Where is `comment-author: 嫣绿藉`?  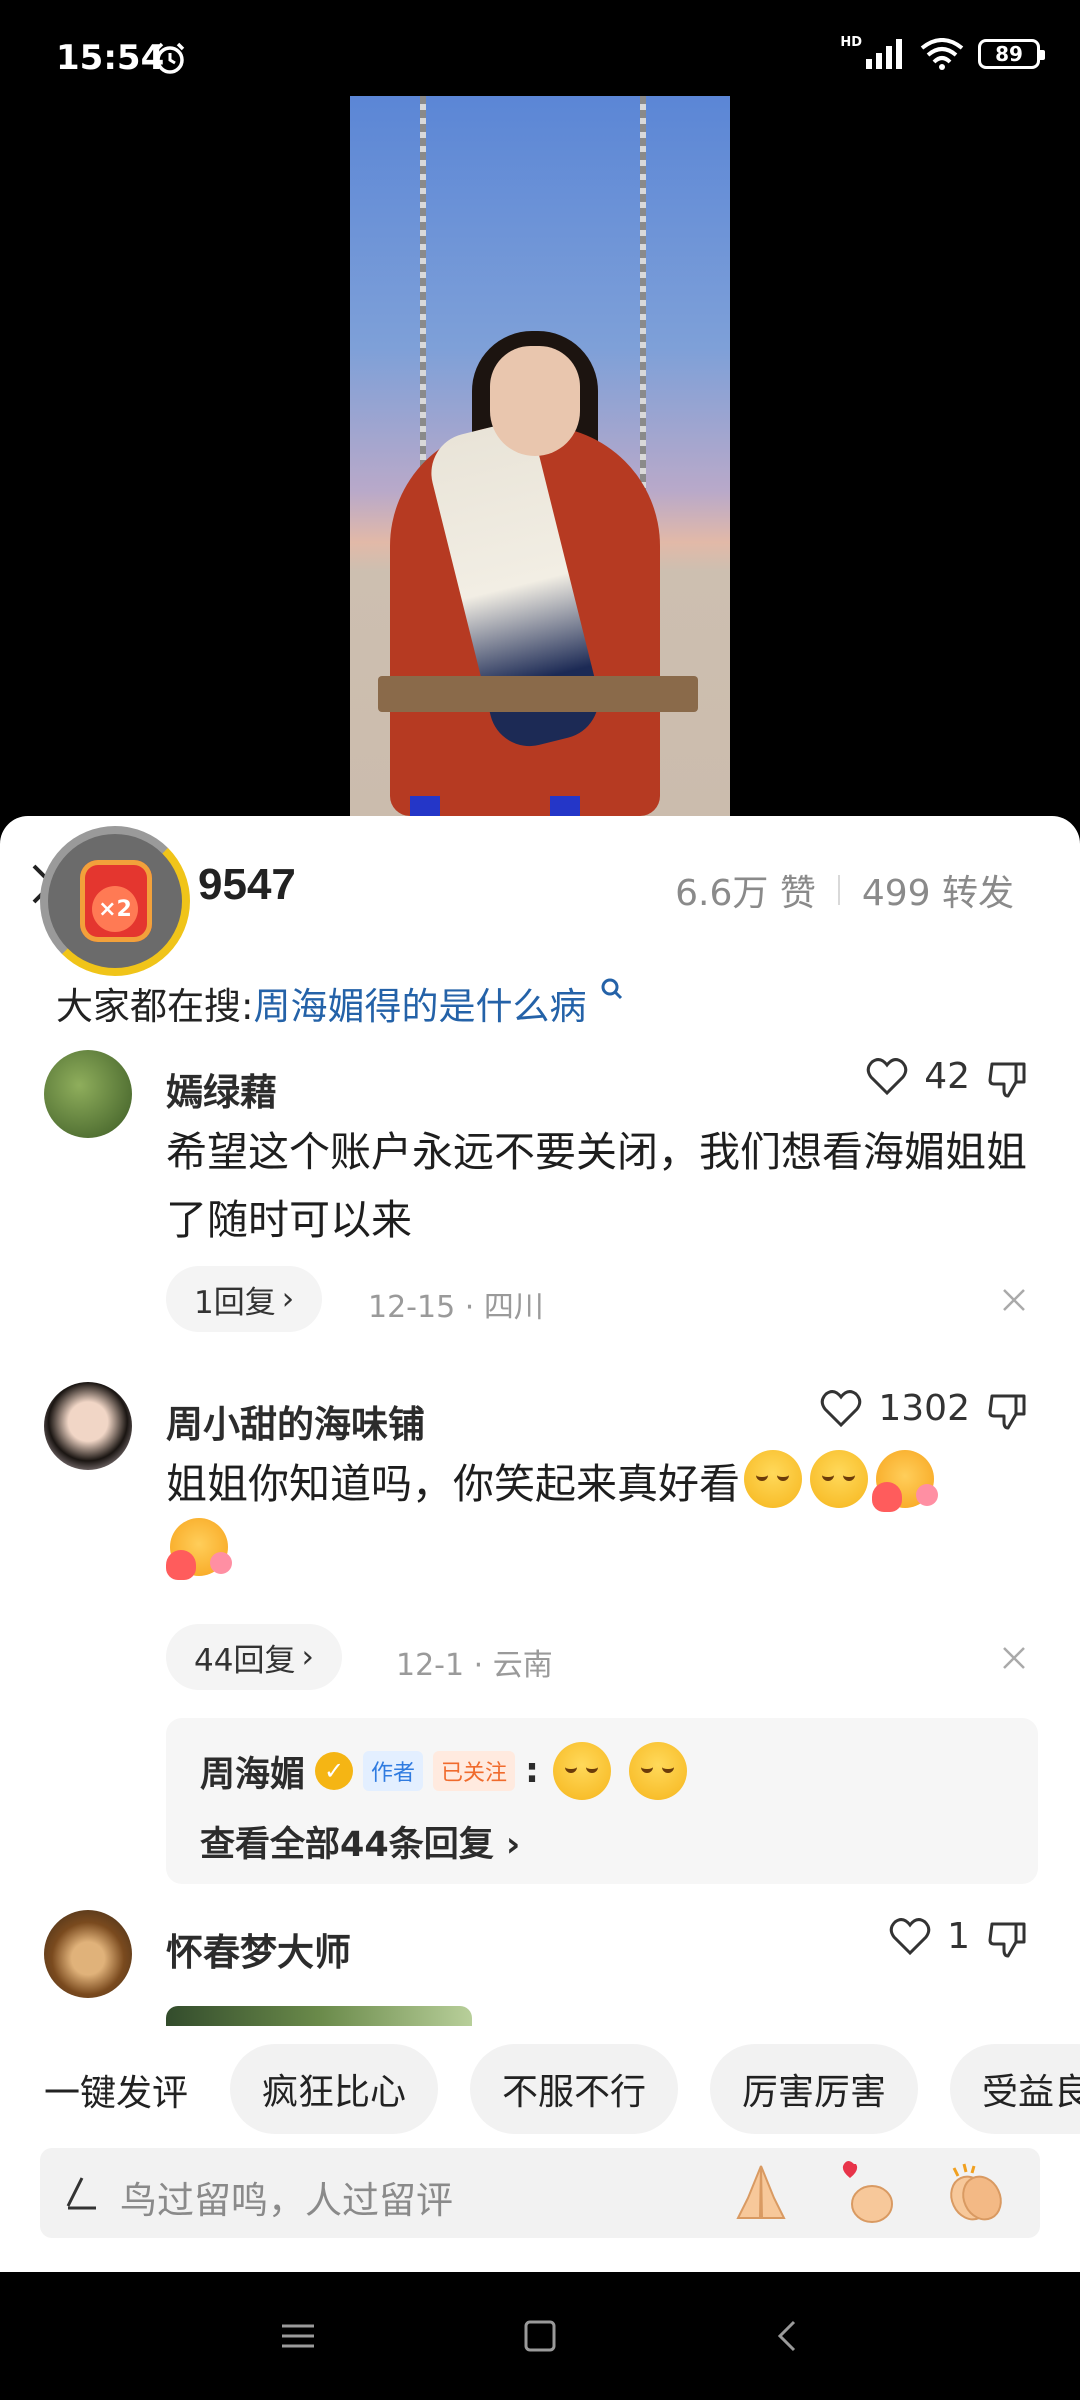 comment-author: 嫣绿藉 is located at coordinates (221, 1089).